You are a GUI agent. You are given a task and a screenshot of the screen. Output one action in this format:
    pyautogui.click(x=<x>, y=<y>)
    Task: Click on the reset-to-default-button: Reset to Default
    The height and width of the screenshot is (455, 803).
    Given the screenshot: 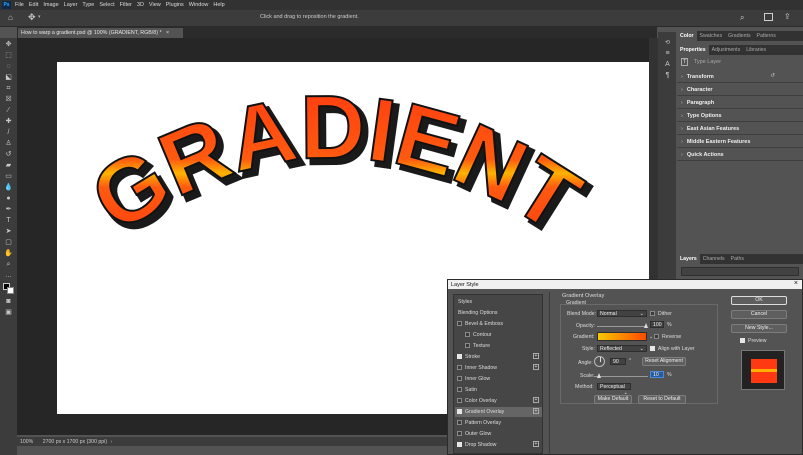 What is the action you would take?
    pyautogui.click(x=662, y=399)
    